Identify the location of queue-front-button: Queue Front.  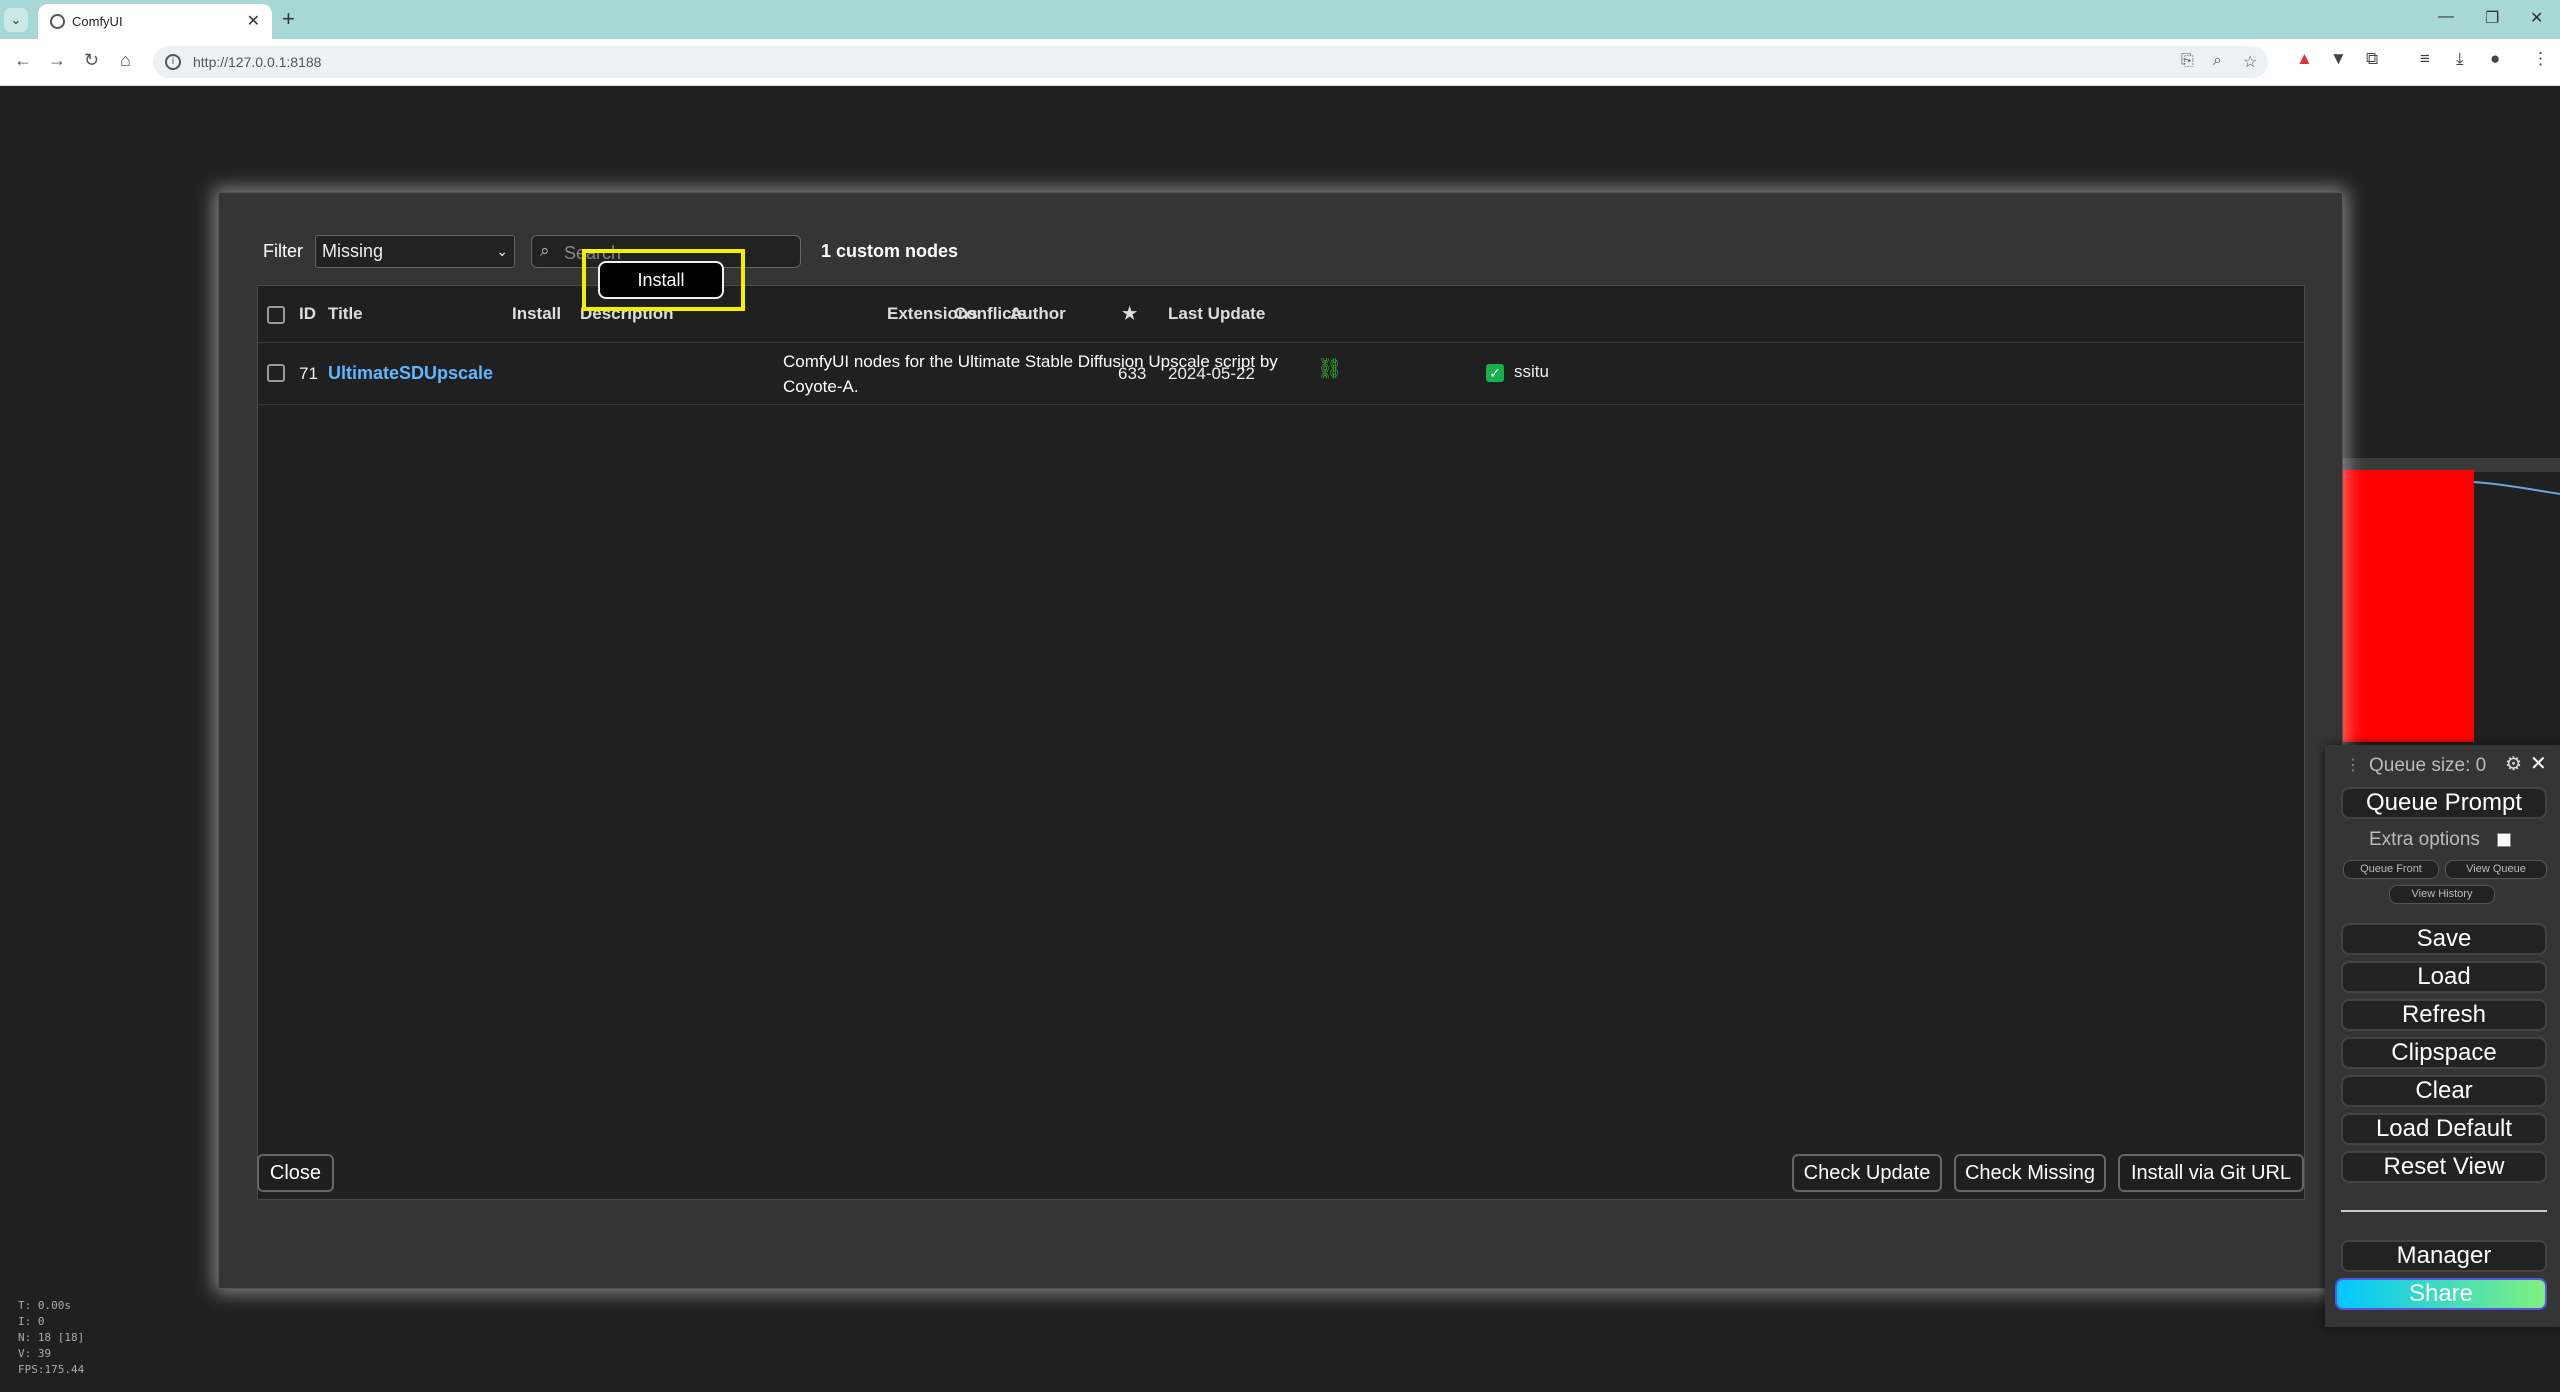
(2391, 869).